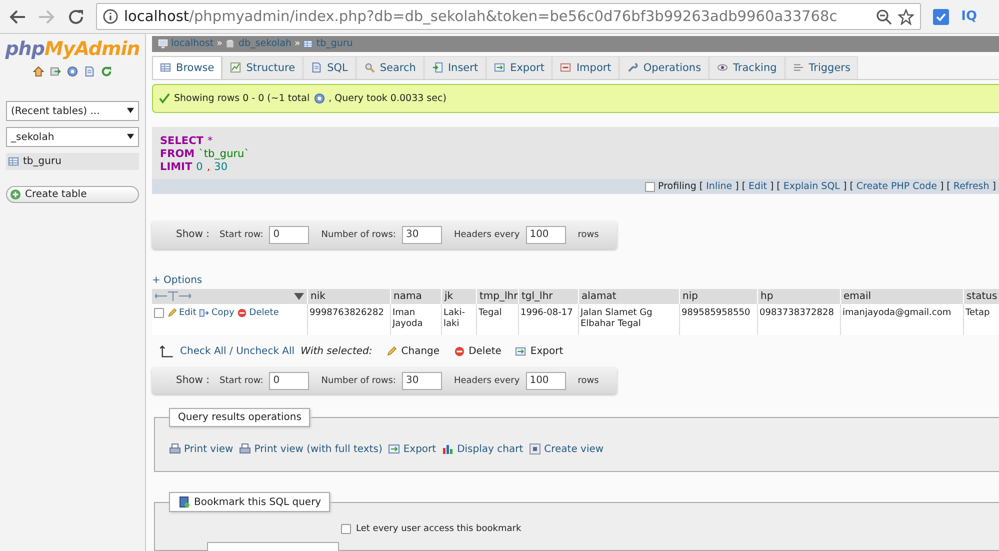 The image size is (999, 551). Describe the element at coordinates (821, 68) in the screenshot. I see `tab: Triggers` at that location.